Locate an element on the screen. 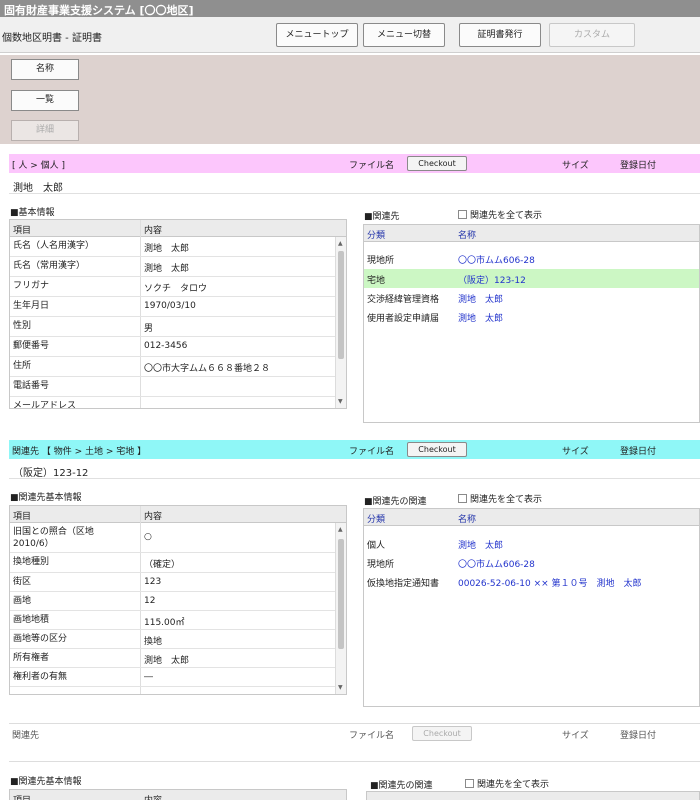 The image size is (700, 800). search-nav-button: 名称 is located at coordinates (45, 69).